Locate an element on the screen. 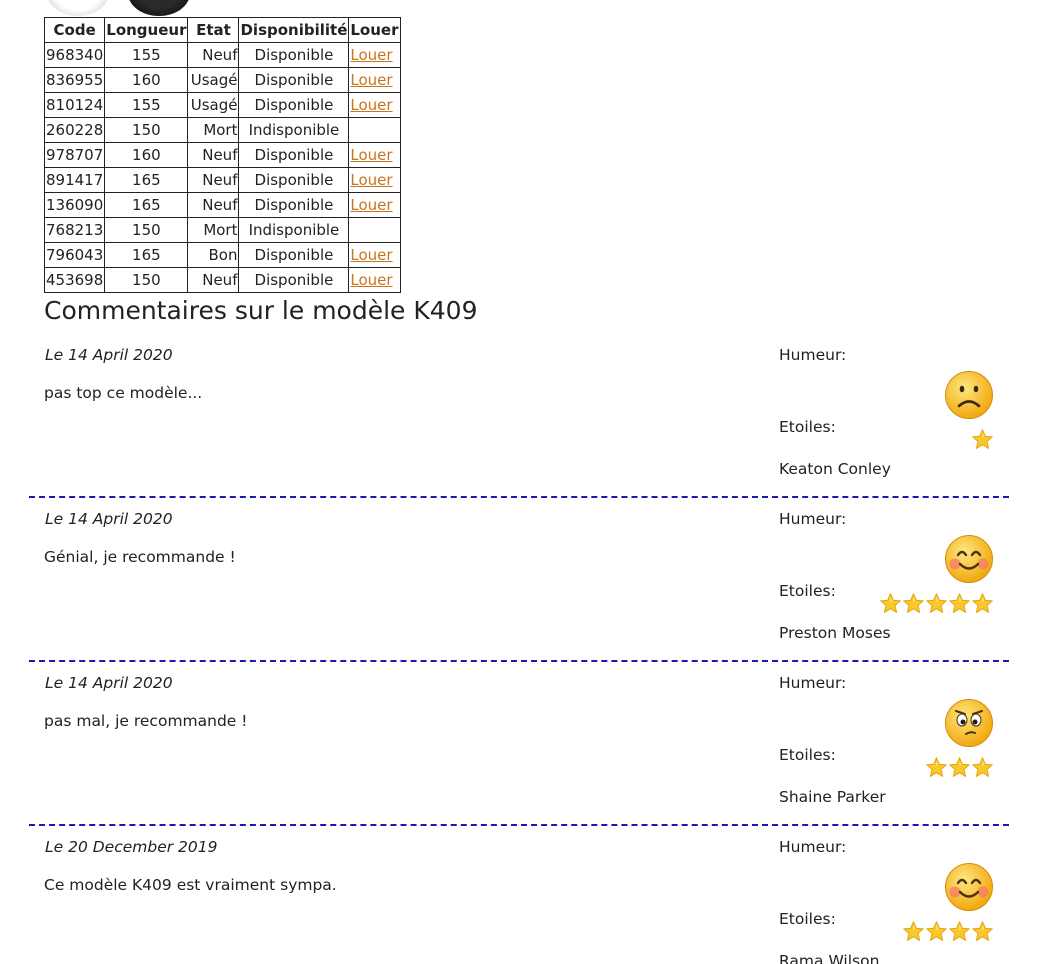 Image resolution: width=1044 pixels, height=964 pixels. table-row: 978707 160 Neuf Disponible Louer is located at coordinates (222, 155).